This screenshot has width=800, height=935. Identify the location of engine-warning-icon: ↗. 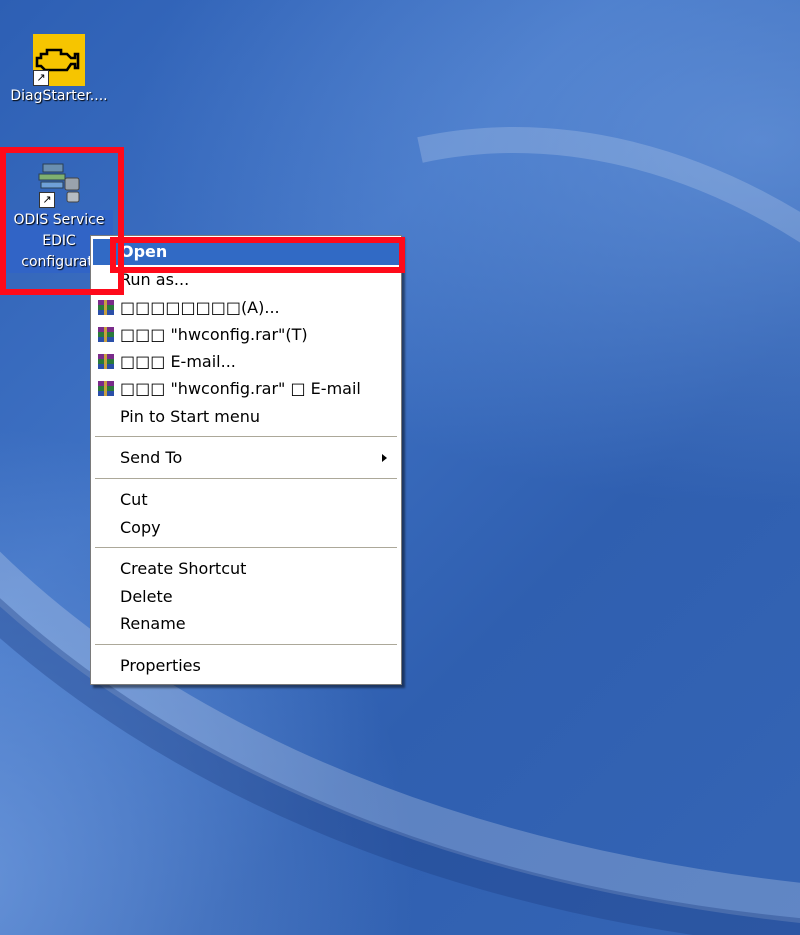
(59, 60).